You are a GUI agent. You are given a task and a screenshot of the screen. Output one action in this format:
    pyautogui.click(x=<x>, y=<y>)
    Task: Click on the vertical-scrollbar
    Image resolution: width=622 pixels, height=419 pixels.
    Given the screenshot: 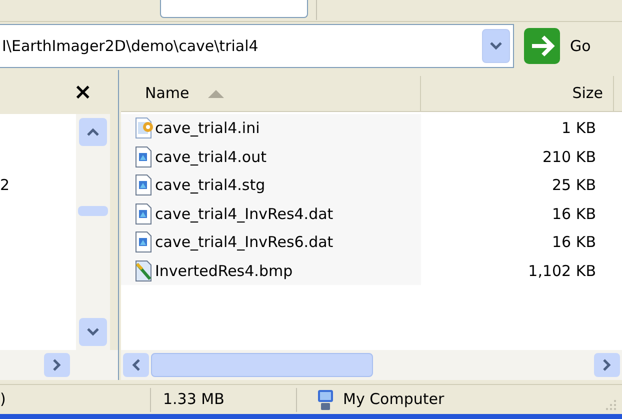 What is the action you would take?
    pyautogui.click(x=93, y=232)
    